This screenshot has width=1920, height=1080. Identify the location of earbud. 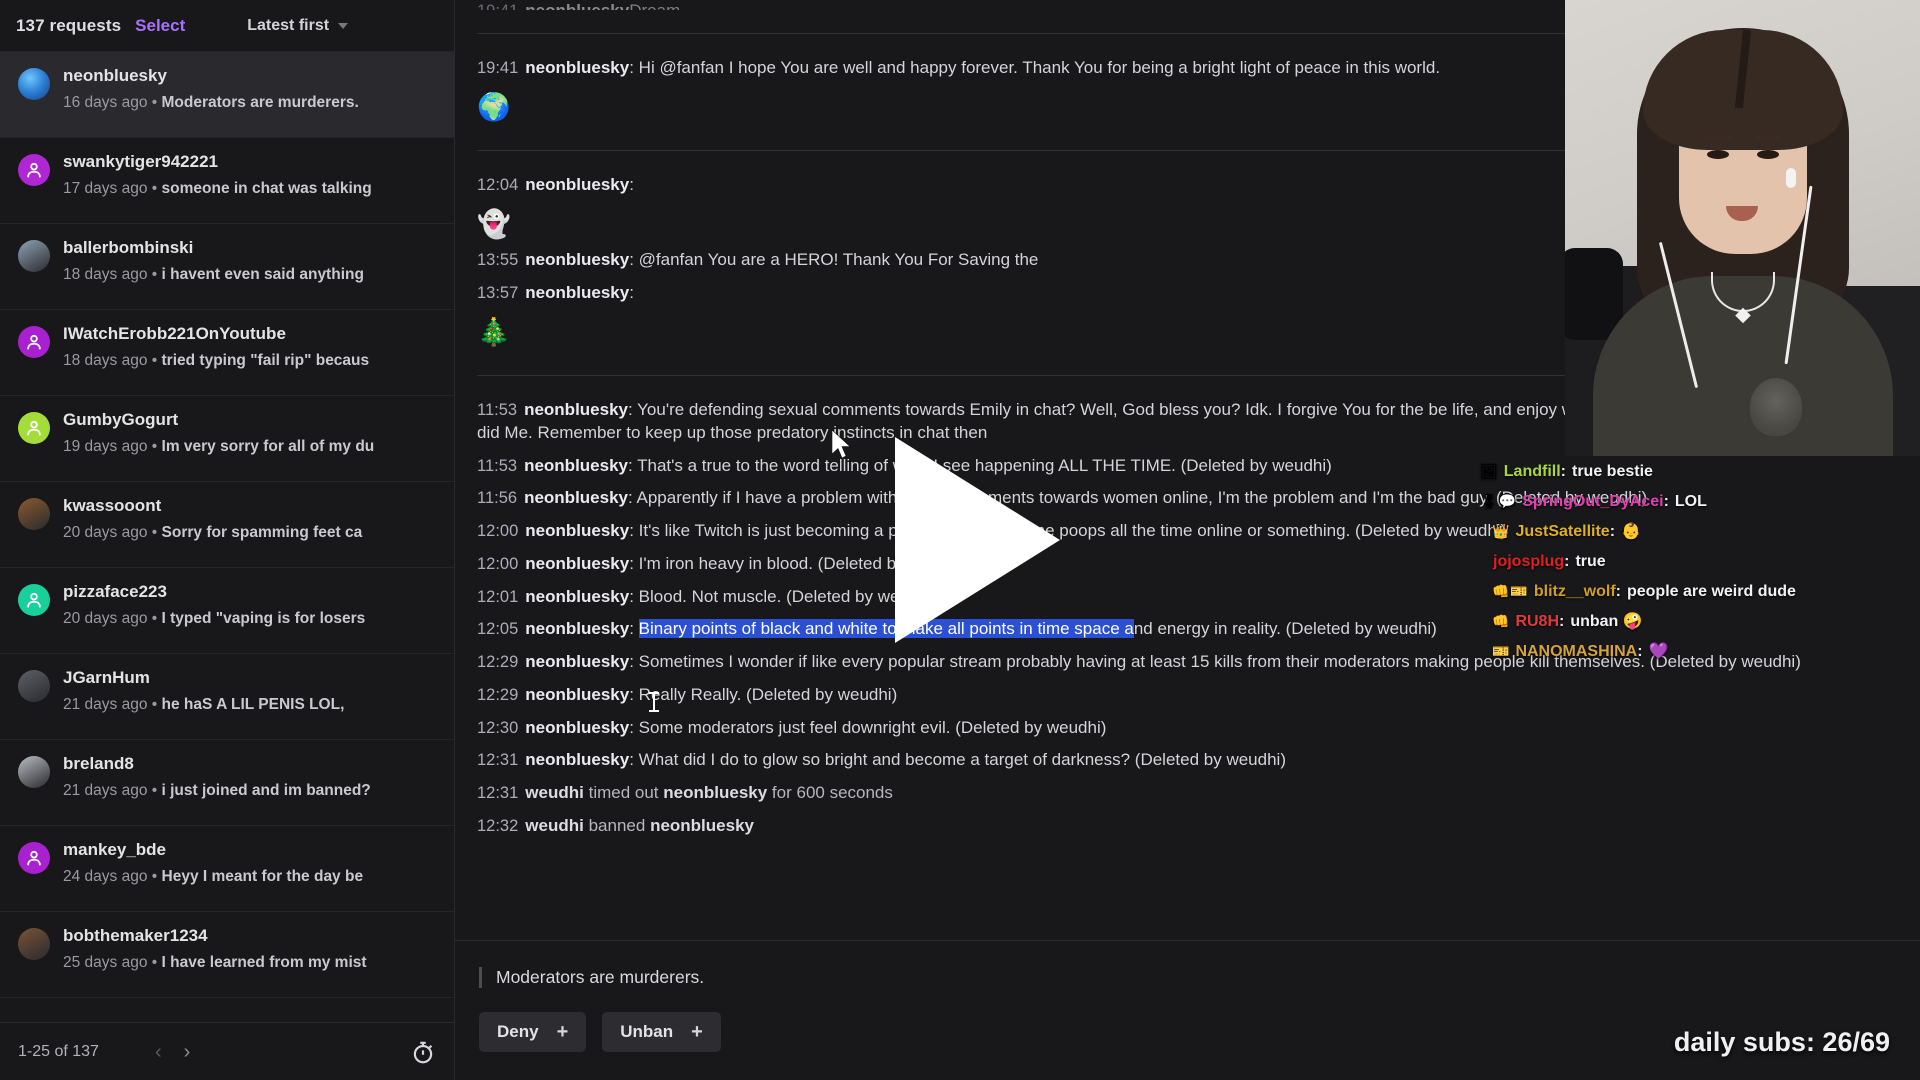
(1791, 178).